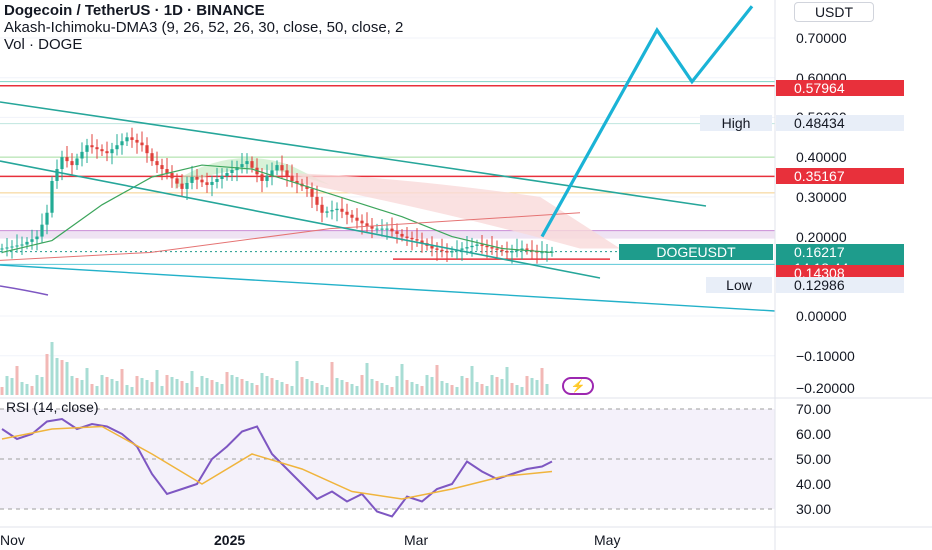 Image resolution: width=932 pixels, height=550 pixels. Describe the element at coordinates (840, 285) in the screenshot. I see `low-price-tag: 0.12986` at that location.